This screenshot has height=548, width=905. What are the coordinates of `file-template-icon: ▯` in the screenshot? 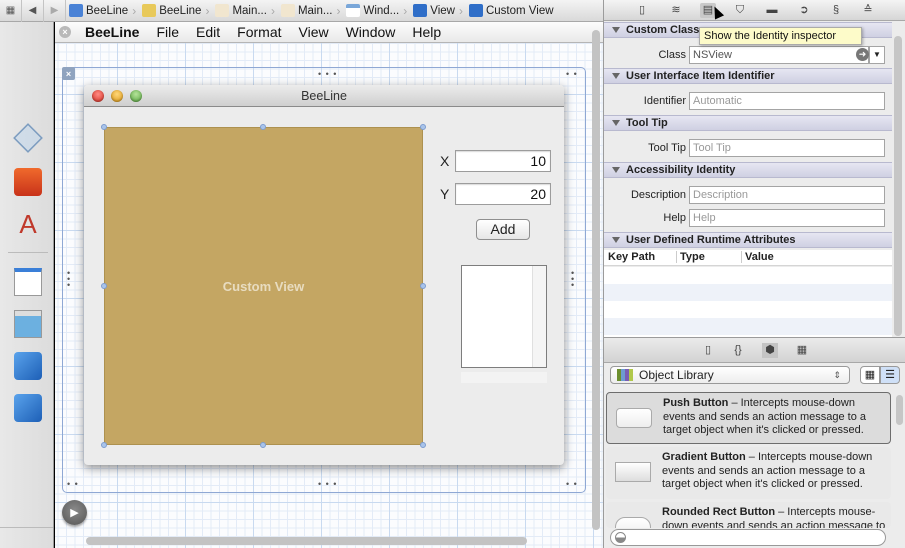 It's located at (708, 350).